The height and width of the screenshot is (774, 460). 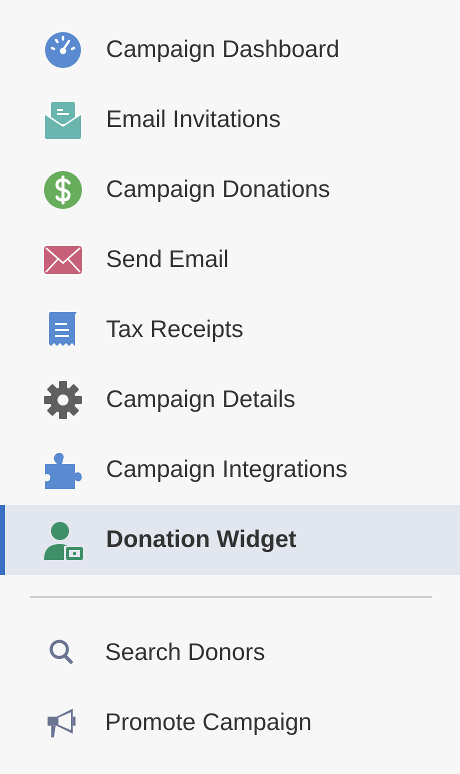 What do you see at coordinates (230, 50) in the screenshot?
I see `menu-item: Campaign Dashboard` at bounding box center [230, 50].